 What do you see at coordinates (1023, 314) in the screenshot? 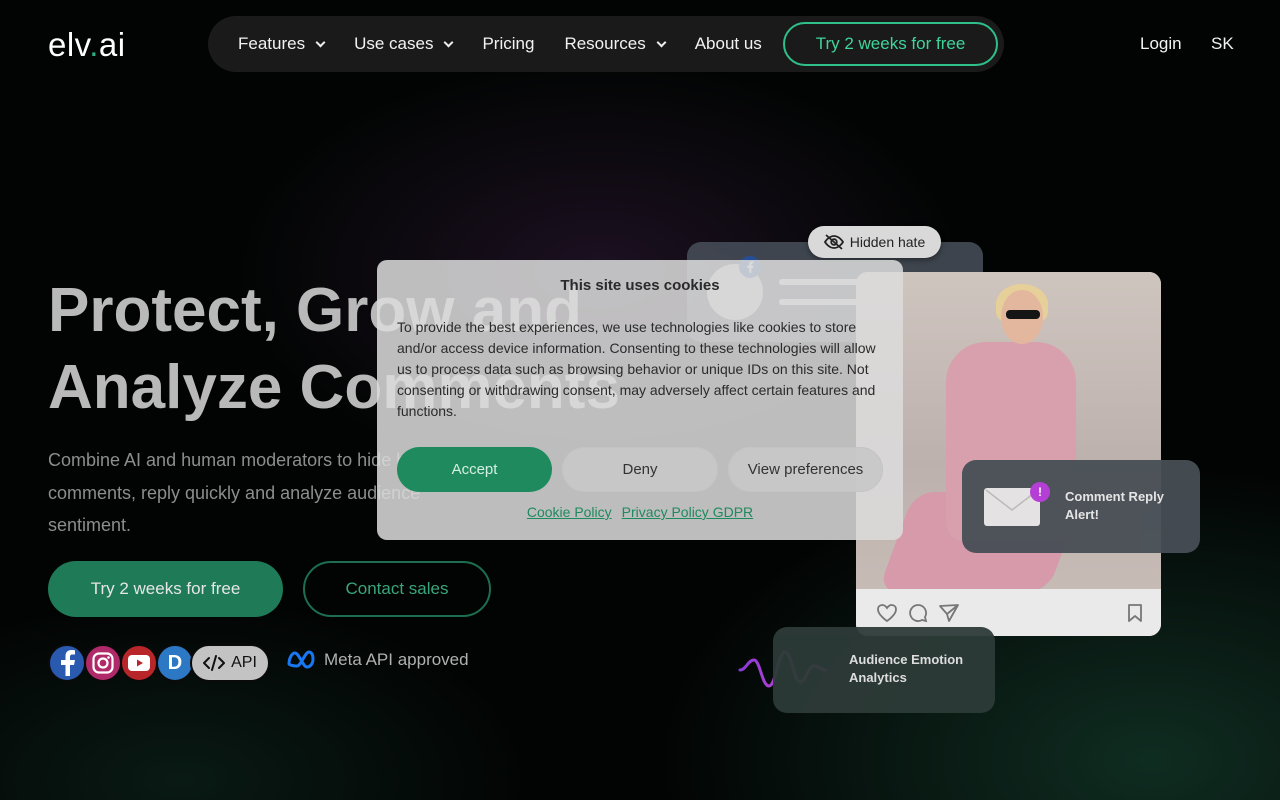
I see `figure-glasses` at bounding box center [1023, 314].